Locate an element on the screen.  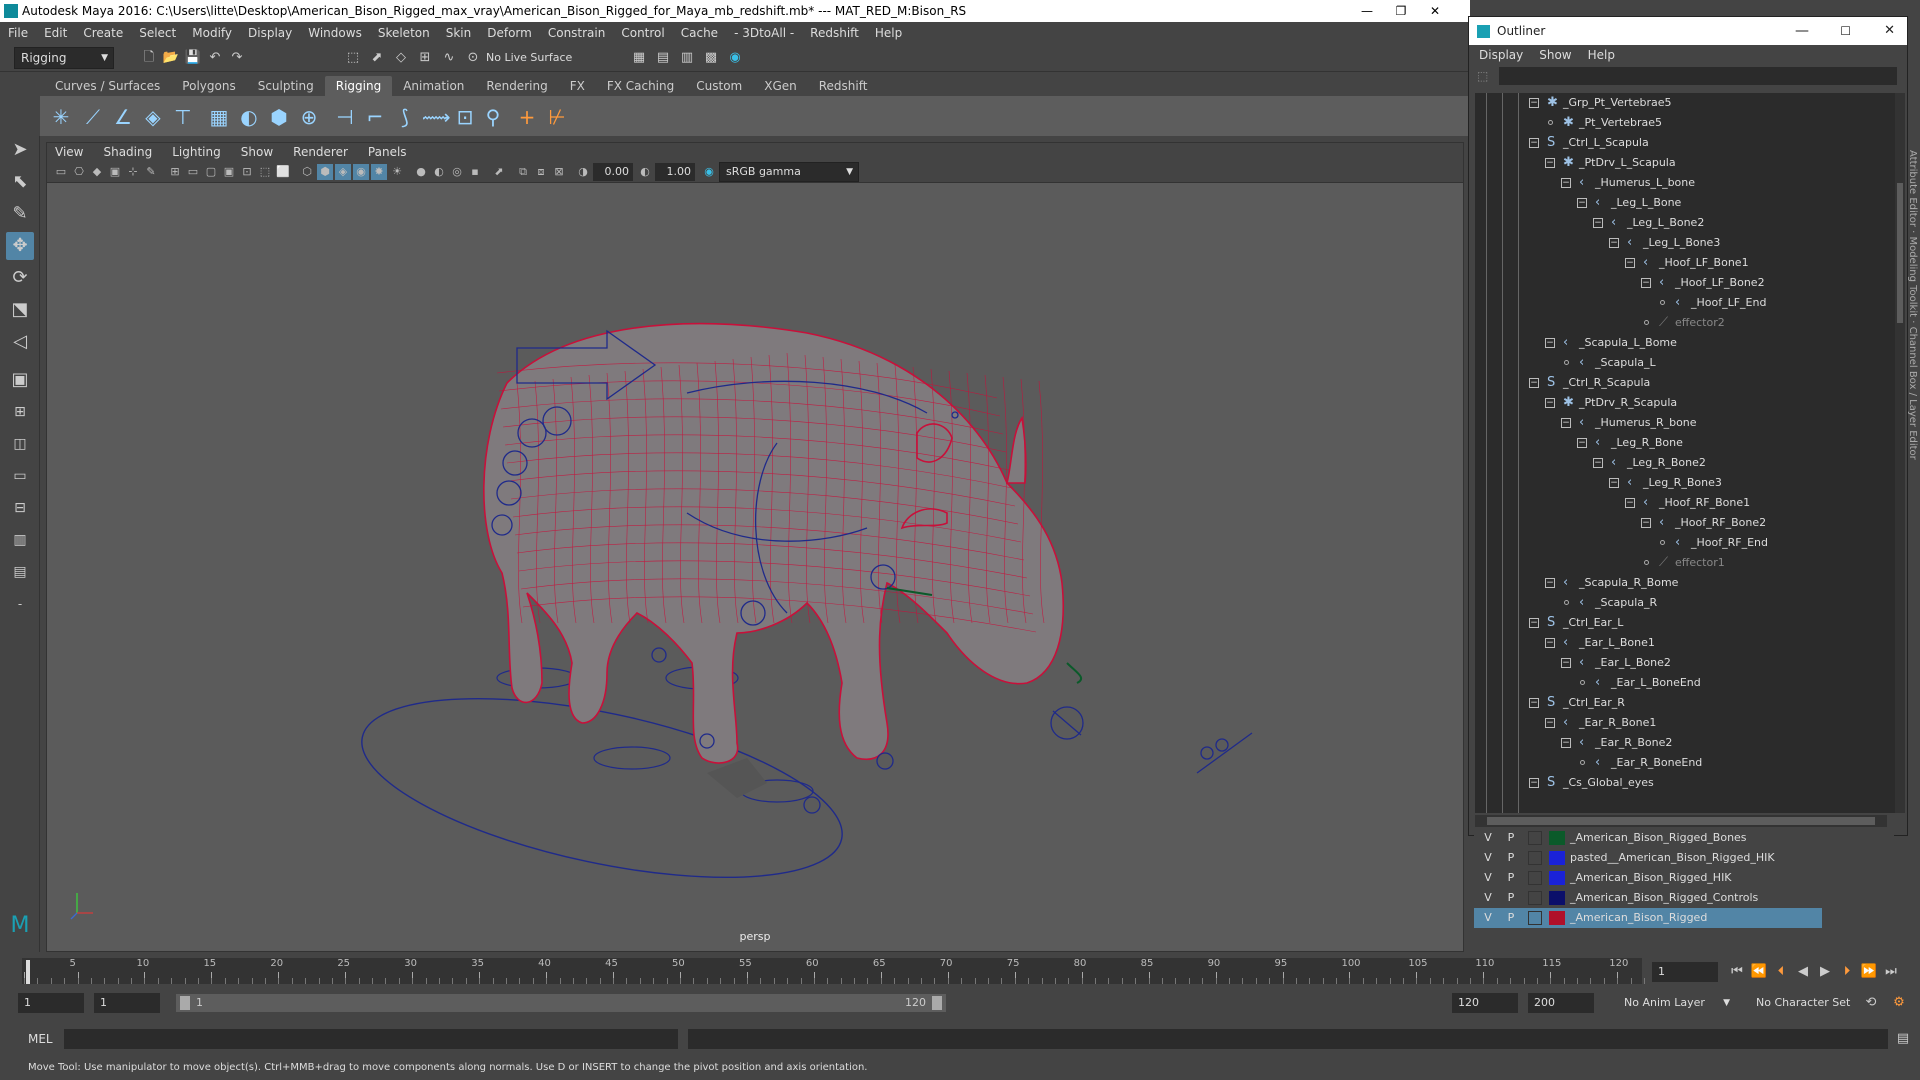
outliner-item: − ‹ _Ear_L_Bone1 is located at coordinates (1685, 643).